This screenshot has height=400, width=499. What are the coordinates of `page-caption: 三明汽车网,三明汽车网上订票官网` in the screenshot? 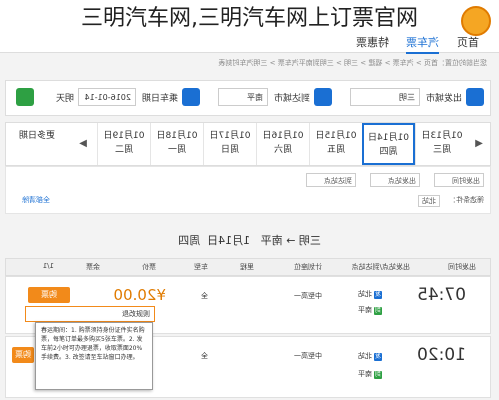 It's located at (249, 18).